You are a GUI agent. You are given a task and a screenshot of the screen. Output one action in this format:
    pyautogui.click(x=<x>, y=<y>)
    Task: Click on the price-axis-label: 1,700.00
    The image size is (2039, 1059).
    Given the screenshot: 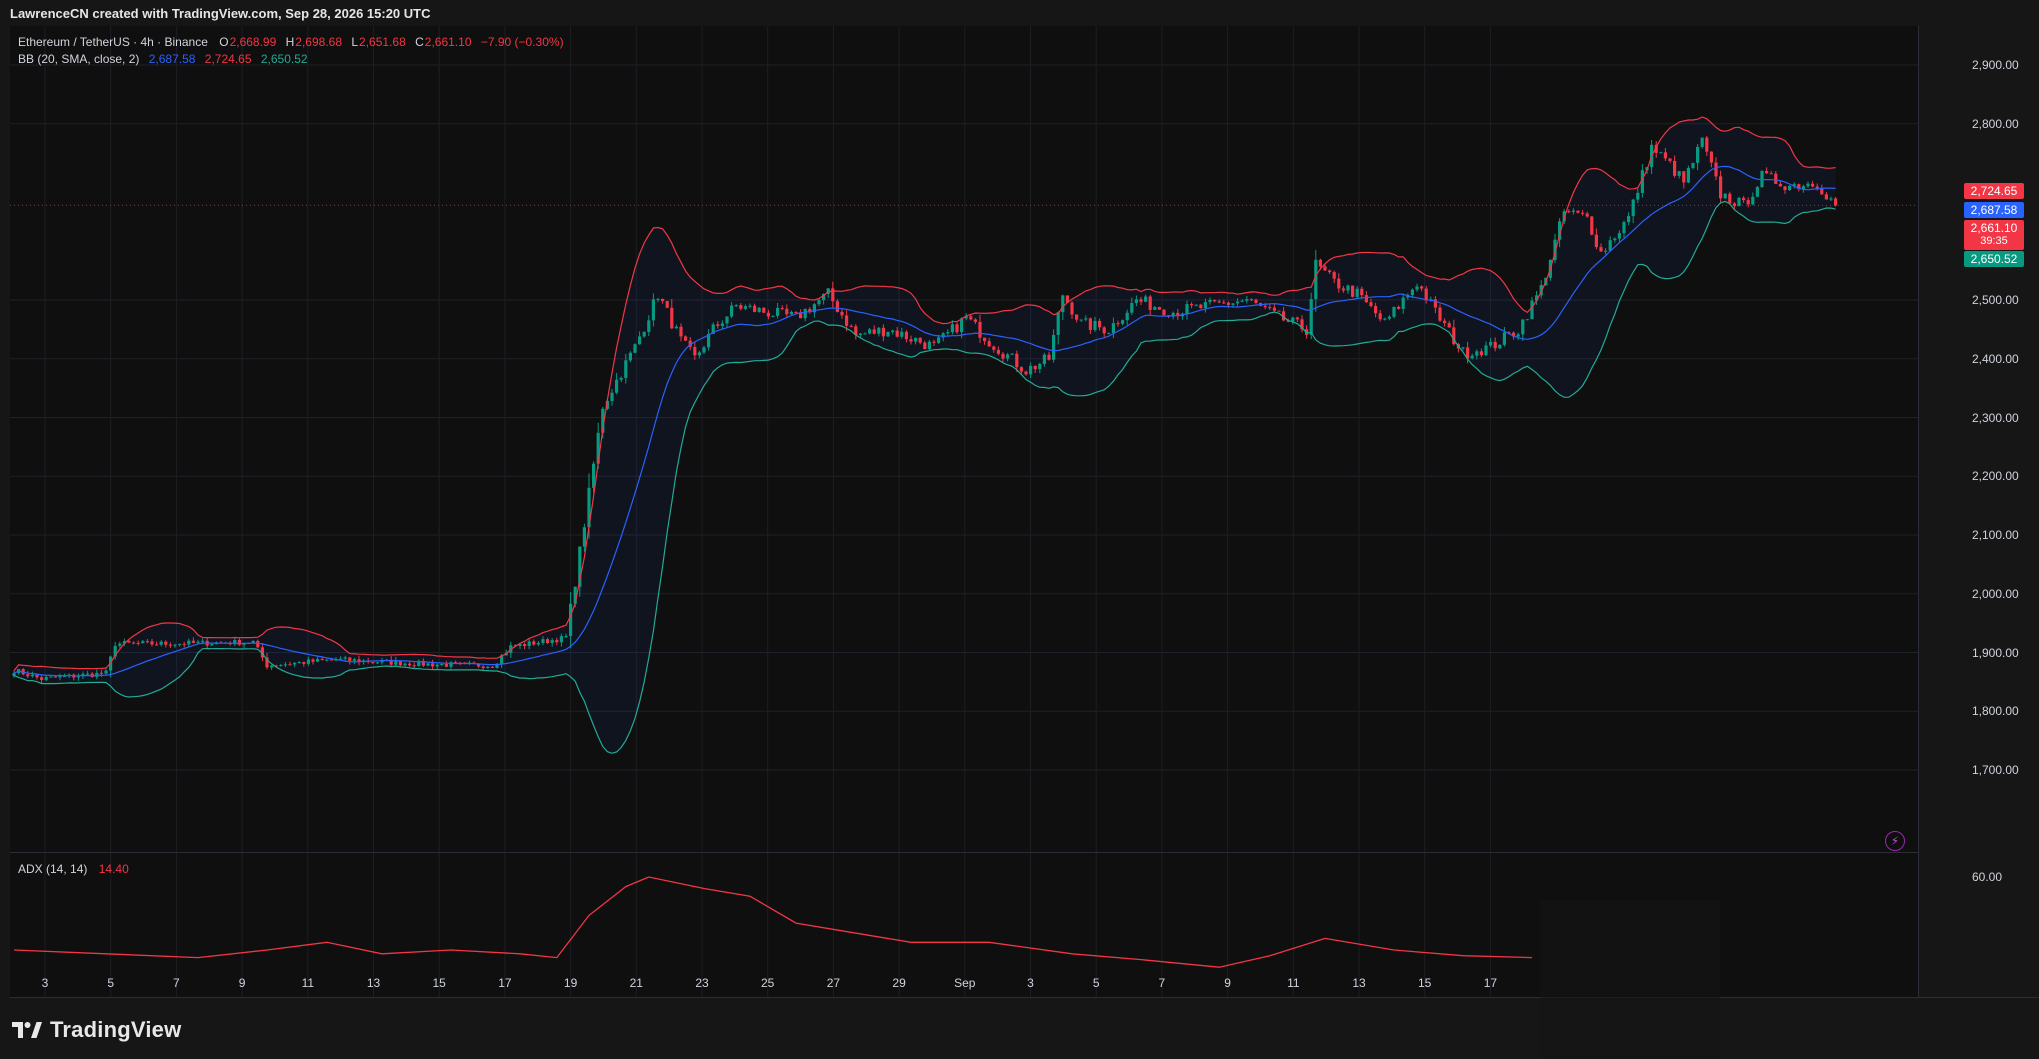 What is the action you would take?
    pyautogui.click(x=1995, y=770)
    